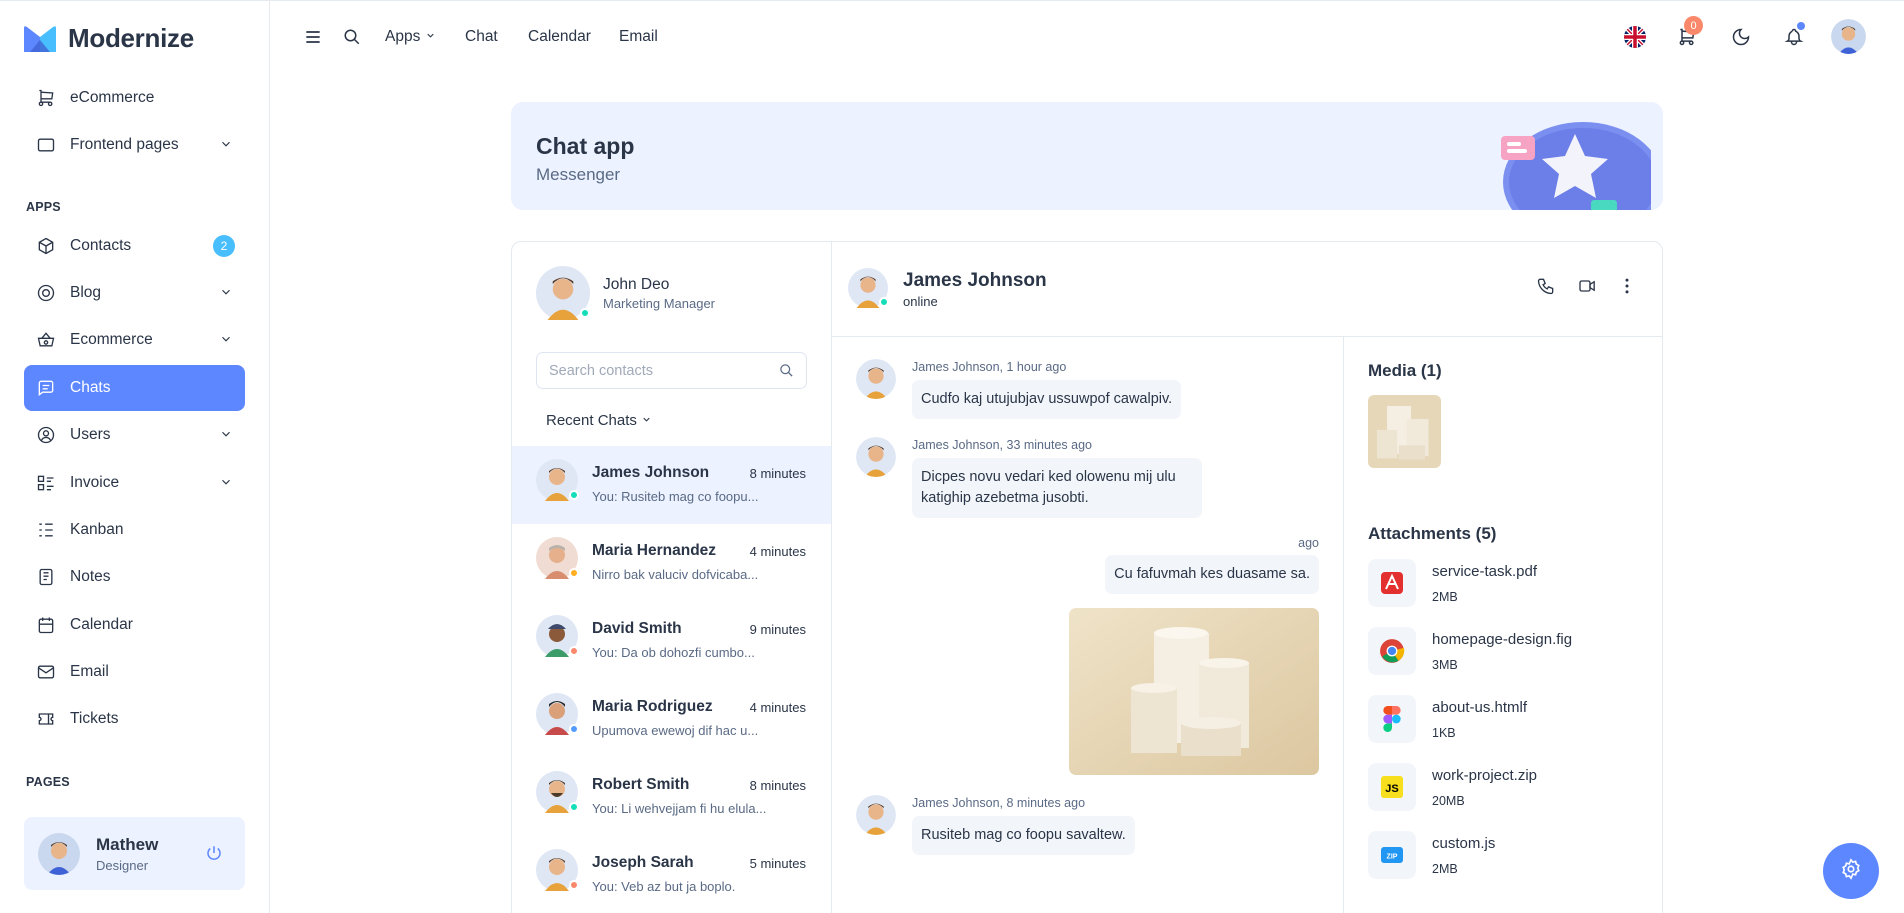  Describe the element at coordinates (90, 387) in the screenshot. I see `sidebar-item-label: Chats` at that location.